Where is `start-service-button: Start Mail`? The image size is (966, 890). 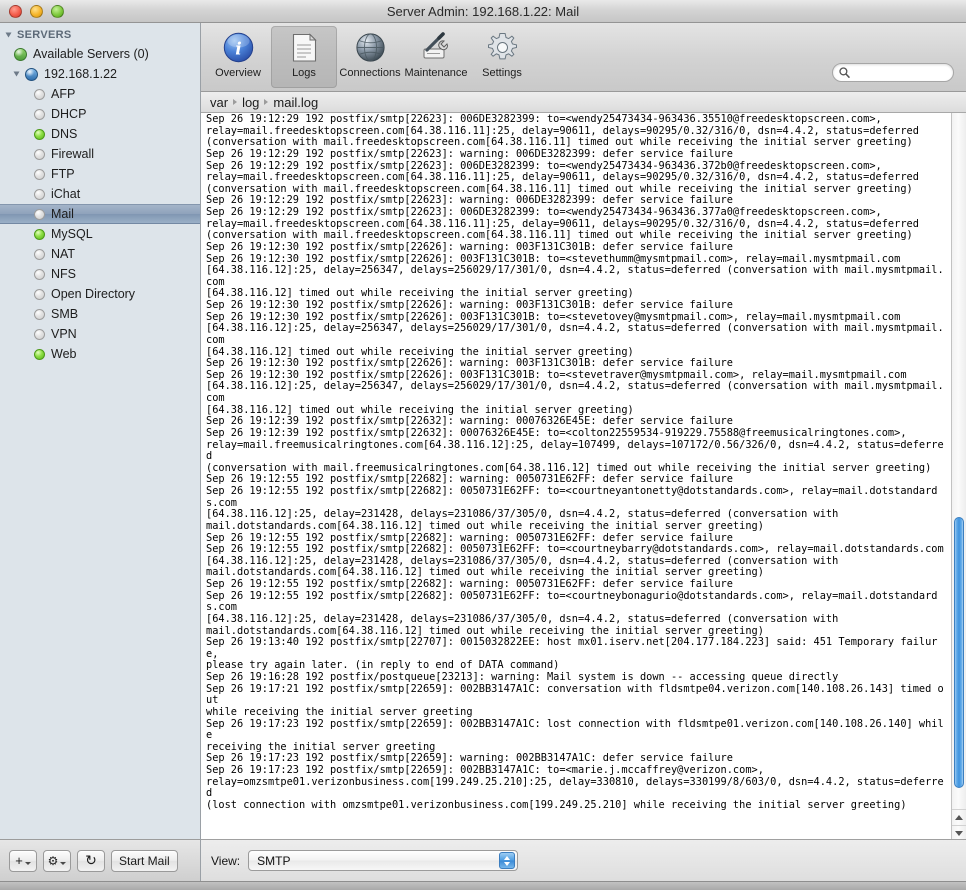 start-service-button: Start Mail is located at coordinates (144, 860).